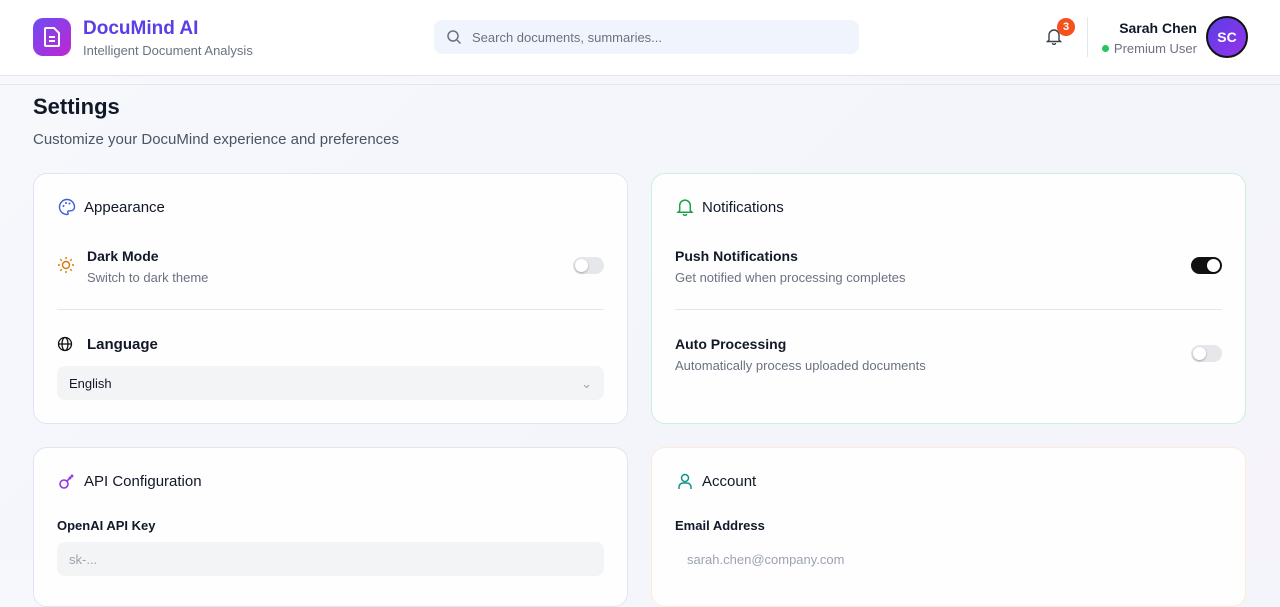  Describe the element at coordinates (52, 37) in the screenshot. I see `document-logo-icon` at that location.